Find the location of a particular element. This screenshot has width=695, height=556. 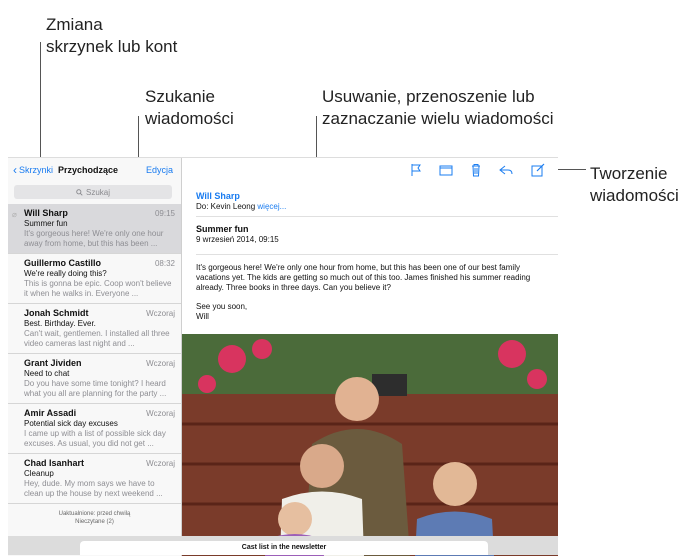

edit-button: Edycja is located at coordinates (159, 170).